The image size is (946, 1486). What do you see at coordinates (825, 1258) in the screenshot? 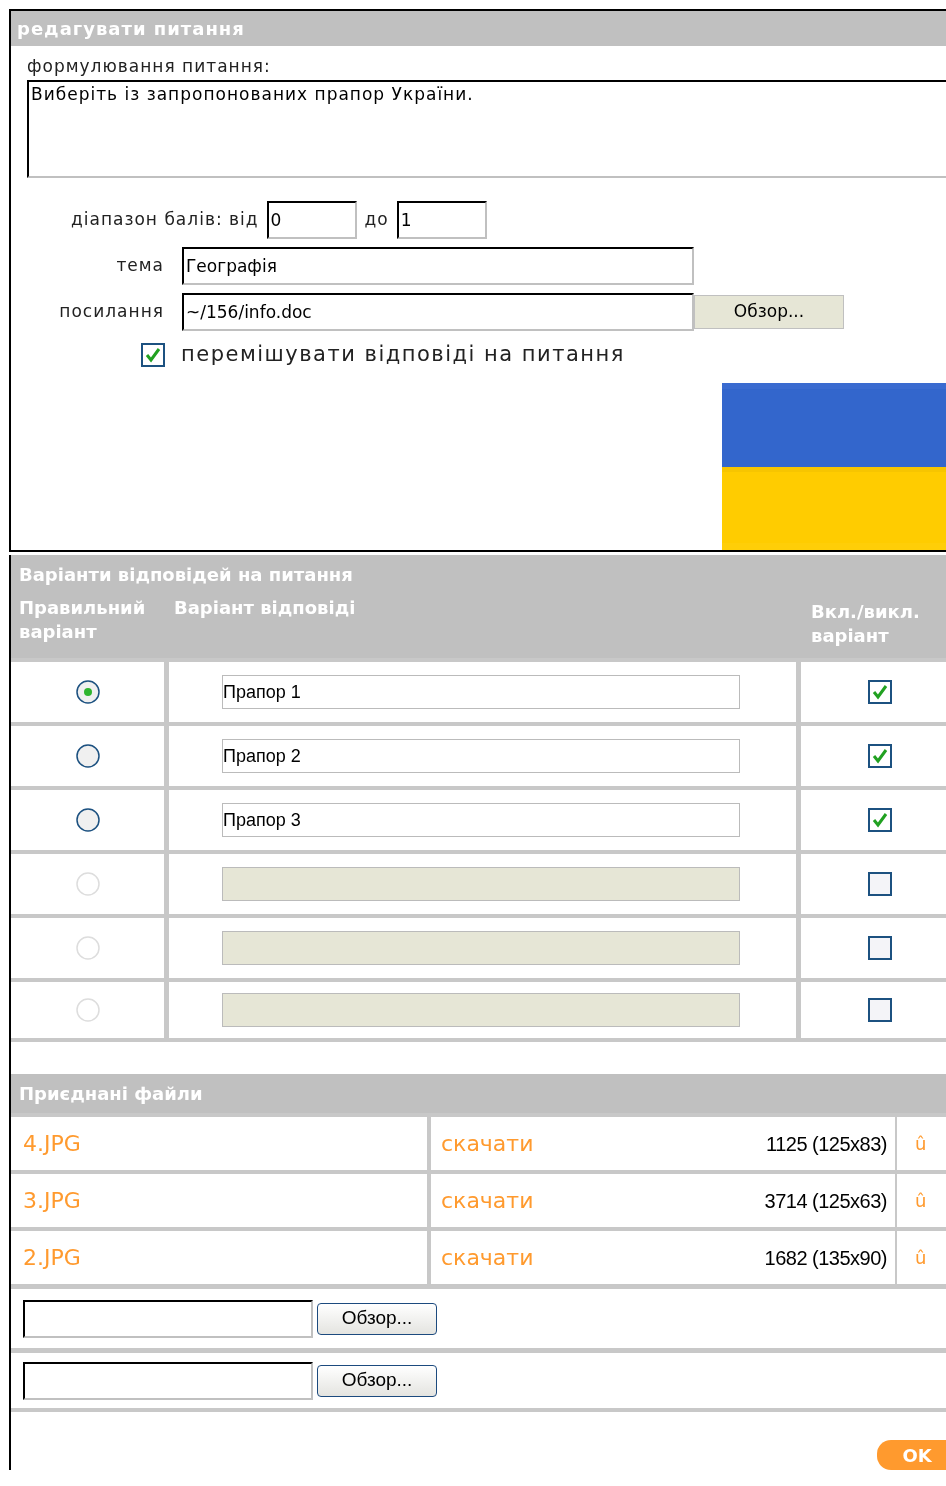
I see `file-size: 1682 (135x90)` at bounding box center [825, 1258].